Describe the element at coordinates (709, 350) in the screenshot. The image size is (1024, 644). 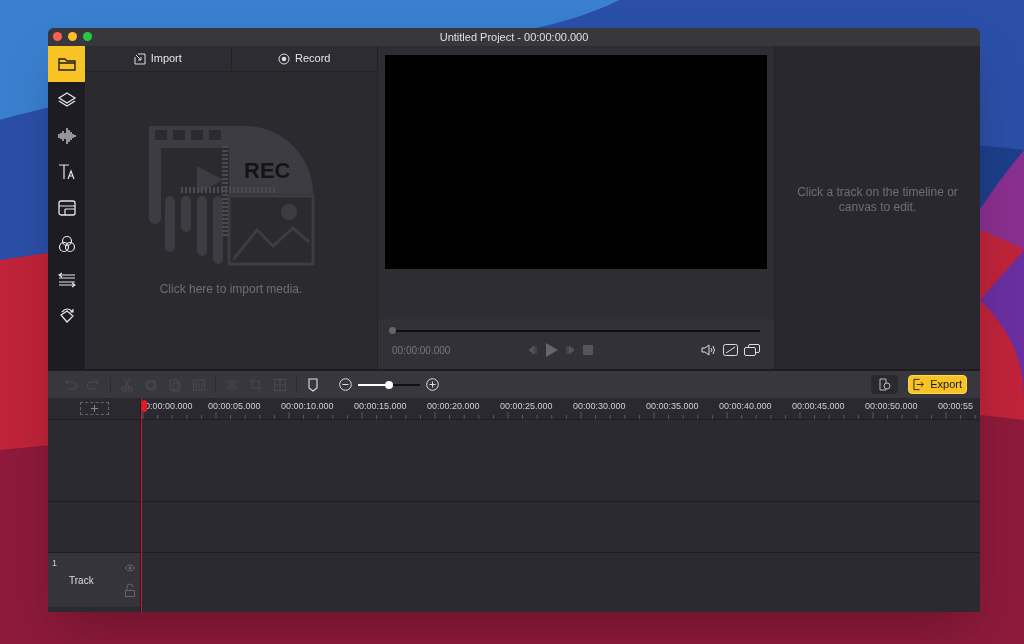
I see `volume-icon` at that location.